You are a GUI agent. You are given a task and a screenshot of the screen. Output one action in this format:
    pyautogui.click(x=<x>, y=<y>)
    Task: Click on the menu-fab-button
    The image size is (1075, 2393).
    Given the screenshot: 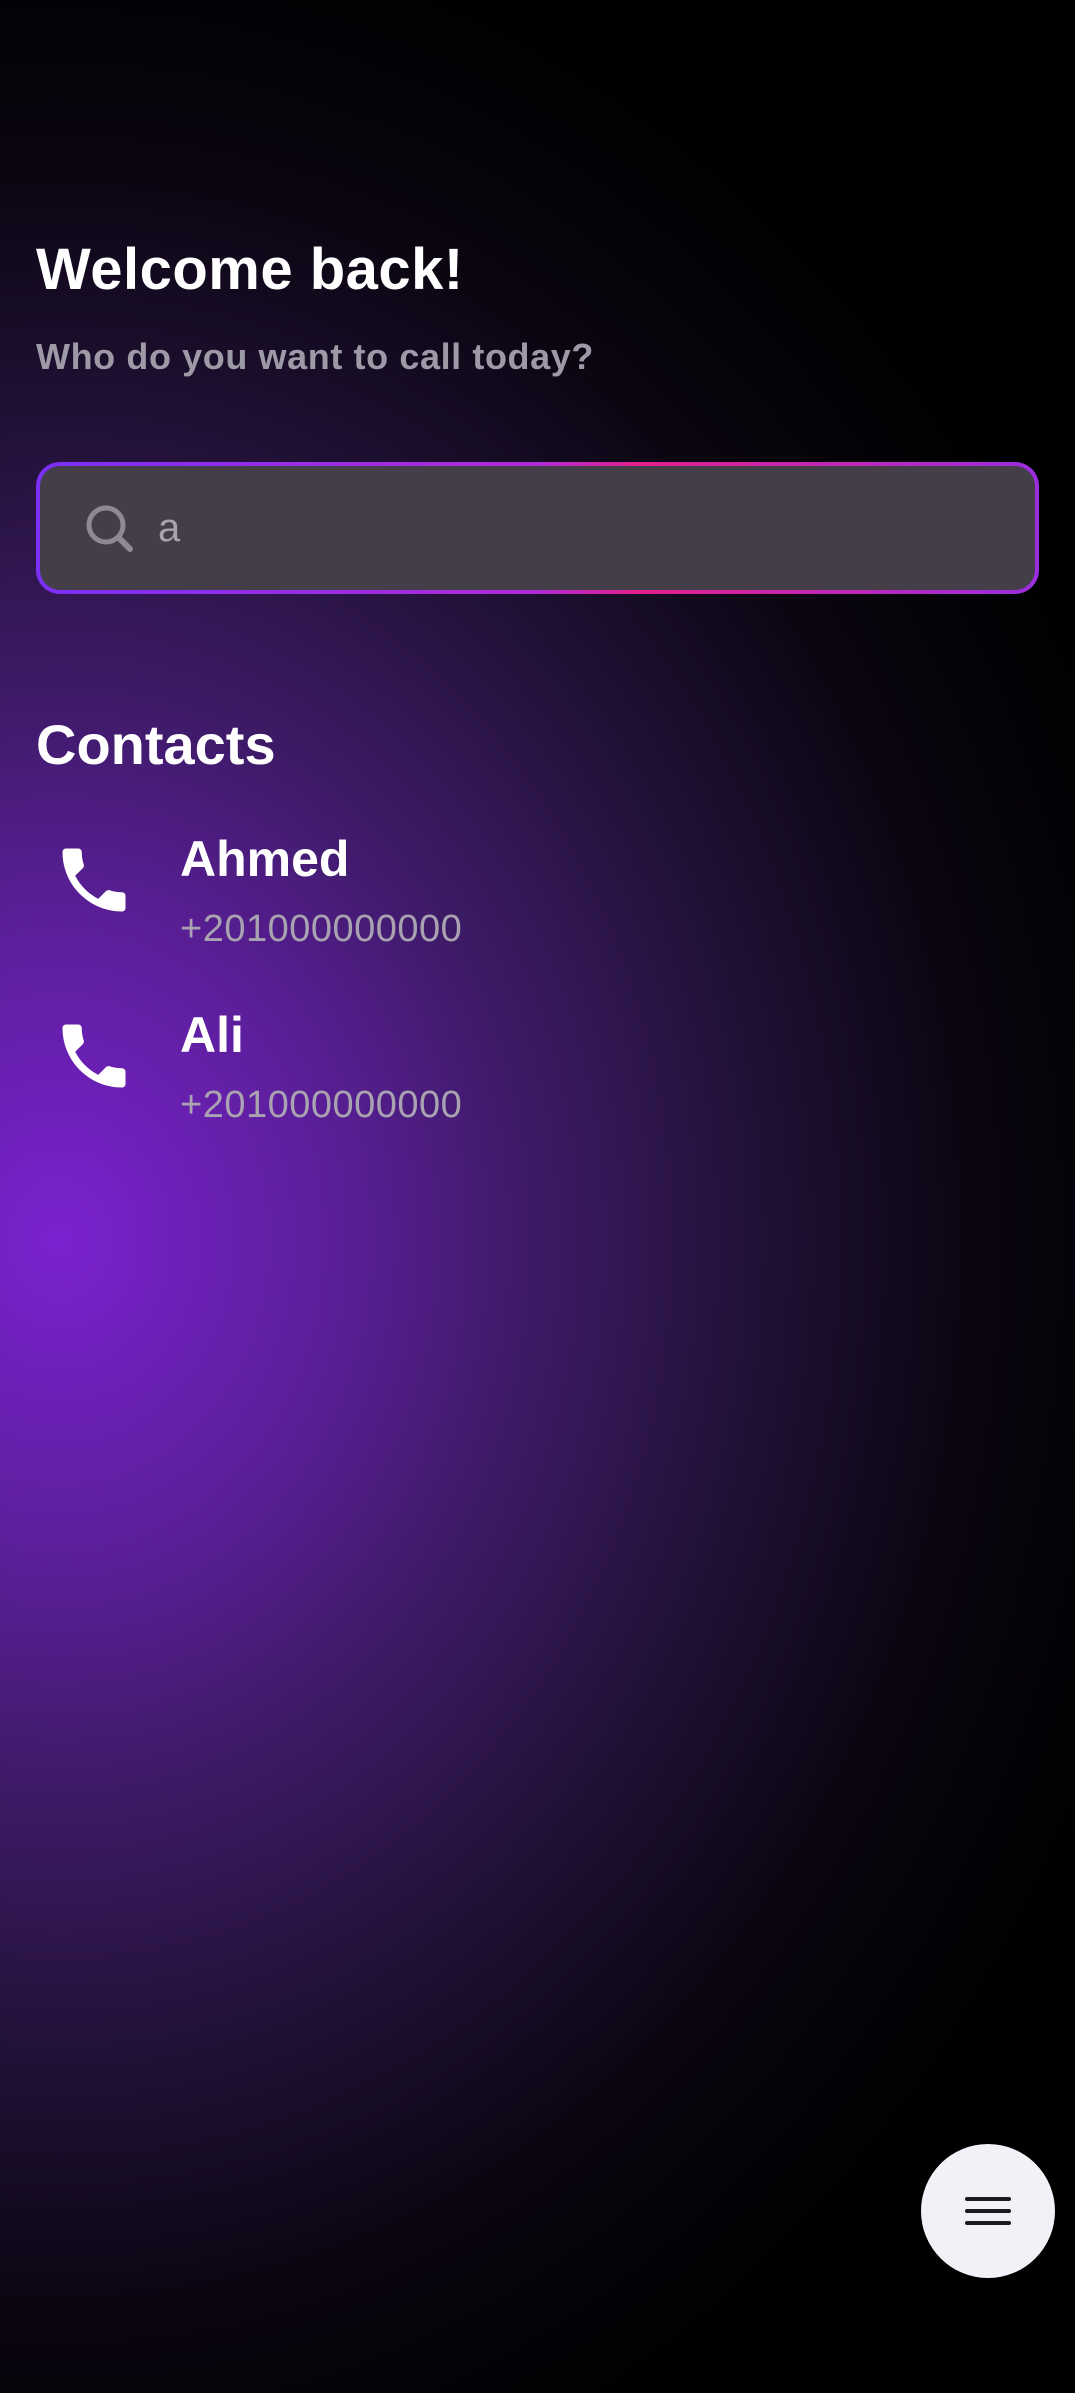 What is the action you would take?
    pyautogui.click(x=988, y=2211)
    